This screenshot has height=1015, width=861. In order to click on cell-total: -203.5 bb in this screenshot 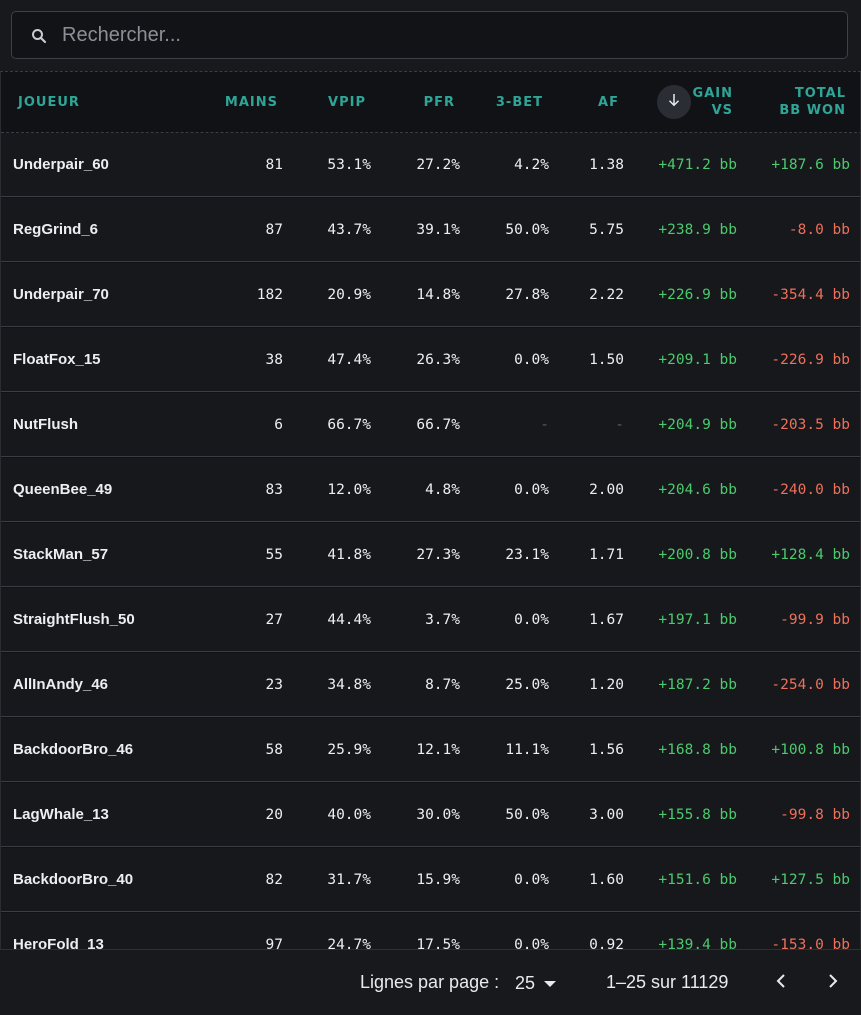, I will do `click(810, 424)`.